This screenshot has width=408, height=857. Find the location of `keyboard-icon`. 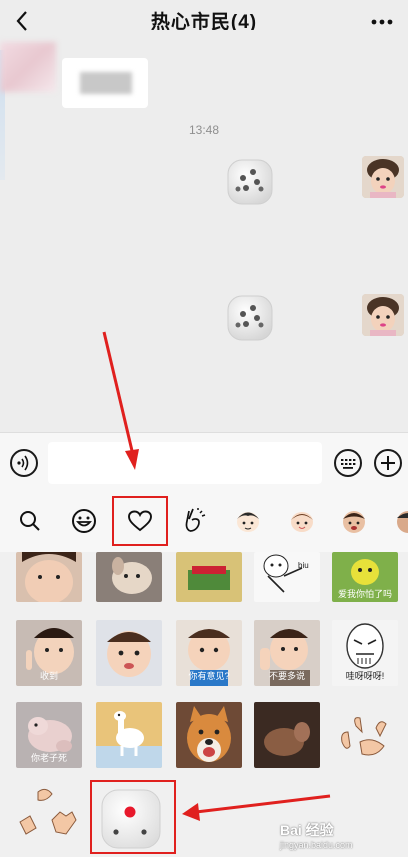

keyboard-icon is located at coordinates (348, 464).